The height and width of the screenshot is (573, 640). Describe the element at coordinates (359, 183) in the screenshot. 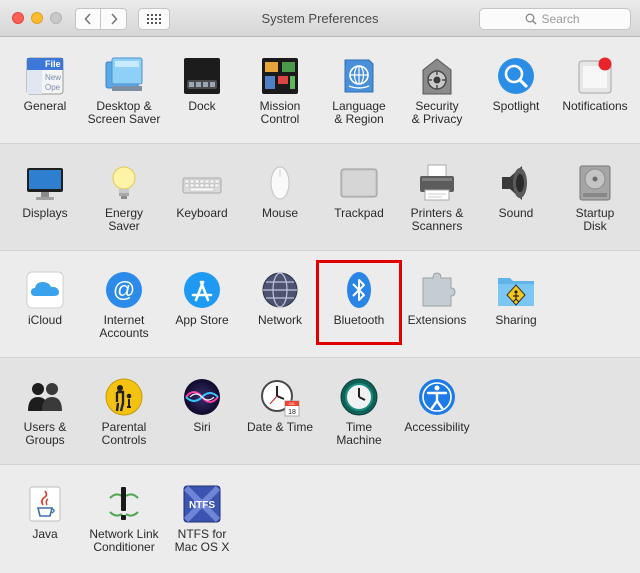

I see `trackpad-icon` at that location.